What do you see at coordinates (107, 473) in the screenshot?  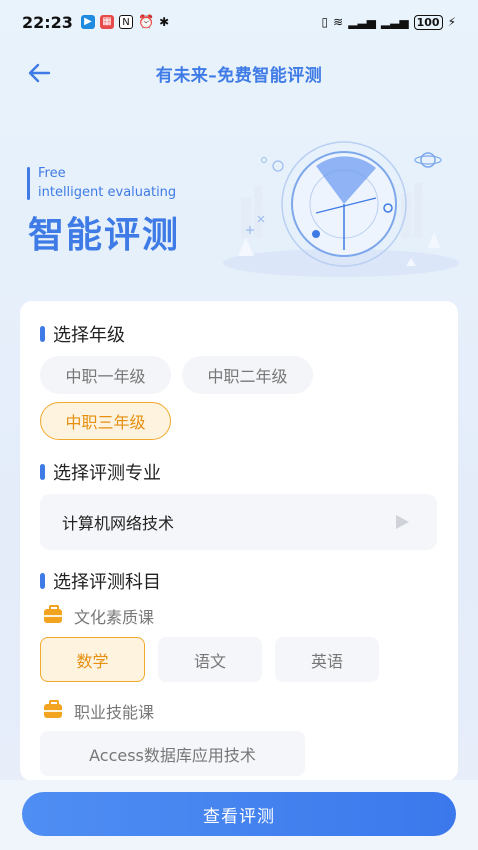 I see `major-section-label: 选择评测专业` at bounding box center [107, 473].